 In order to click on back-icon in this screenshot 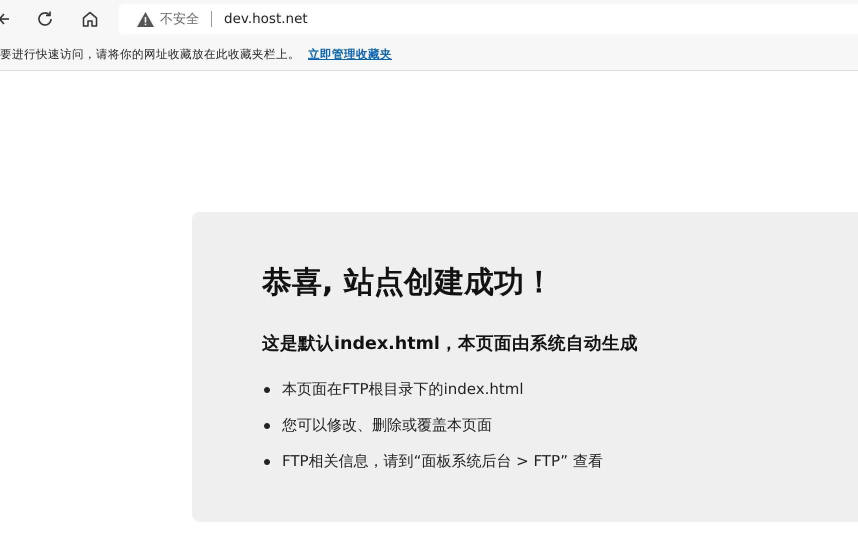, I will do `click(5, 19)`.